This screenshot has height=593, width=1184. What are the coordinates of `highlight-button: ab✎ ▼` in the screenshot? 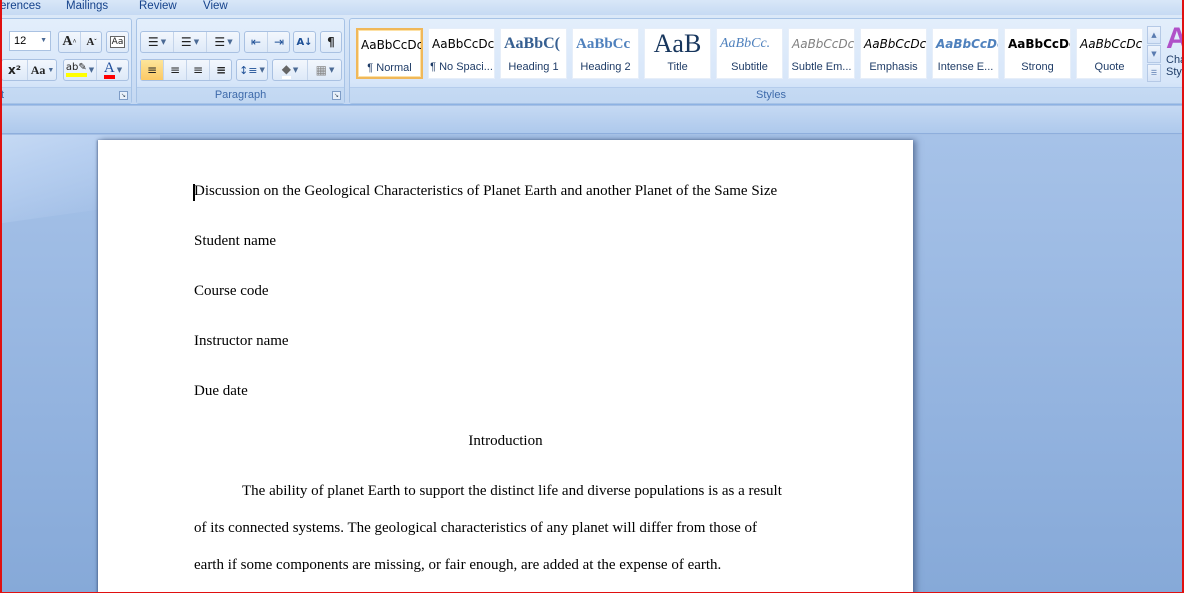 It's located at (80, 70).